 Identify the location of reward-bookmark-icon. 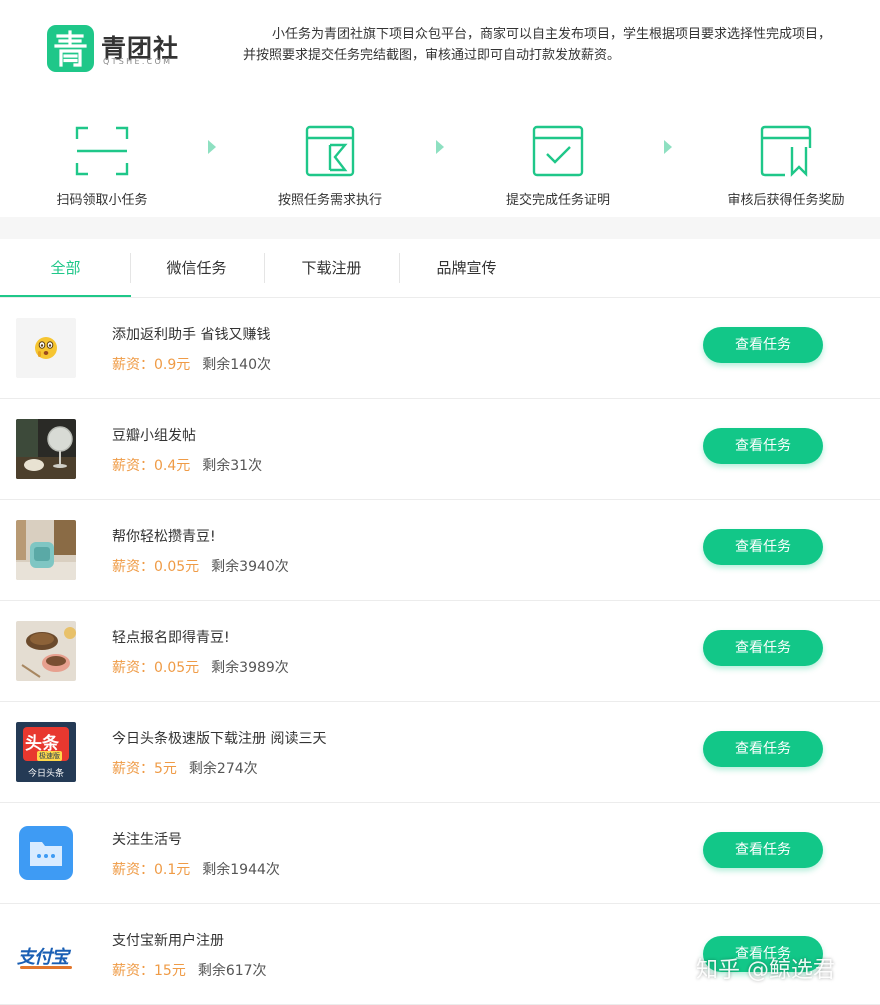
(786, 151).